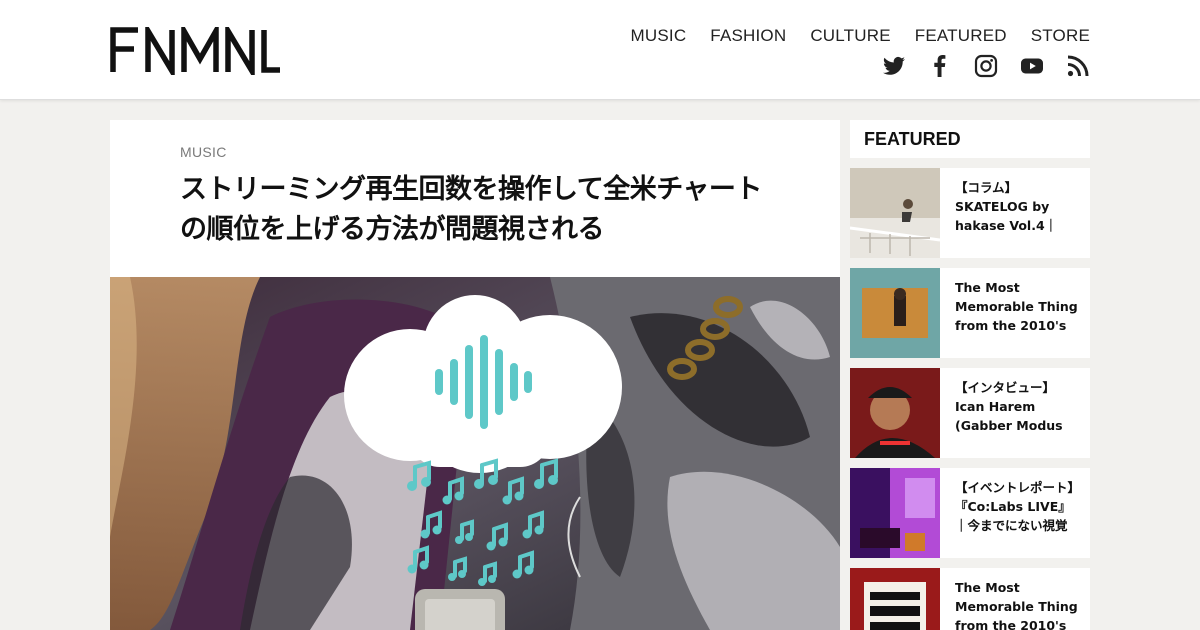 The width and height of the screenshot is (1200, 630). Describe the element at coordinates (1017, 208) in the screenshot. I see `featured-title: 【コラム】SKATELOG by hakase Vol.4｜2019` at that location.